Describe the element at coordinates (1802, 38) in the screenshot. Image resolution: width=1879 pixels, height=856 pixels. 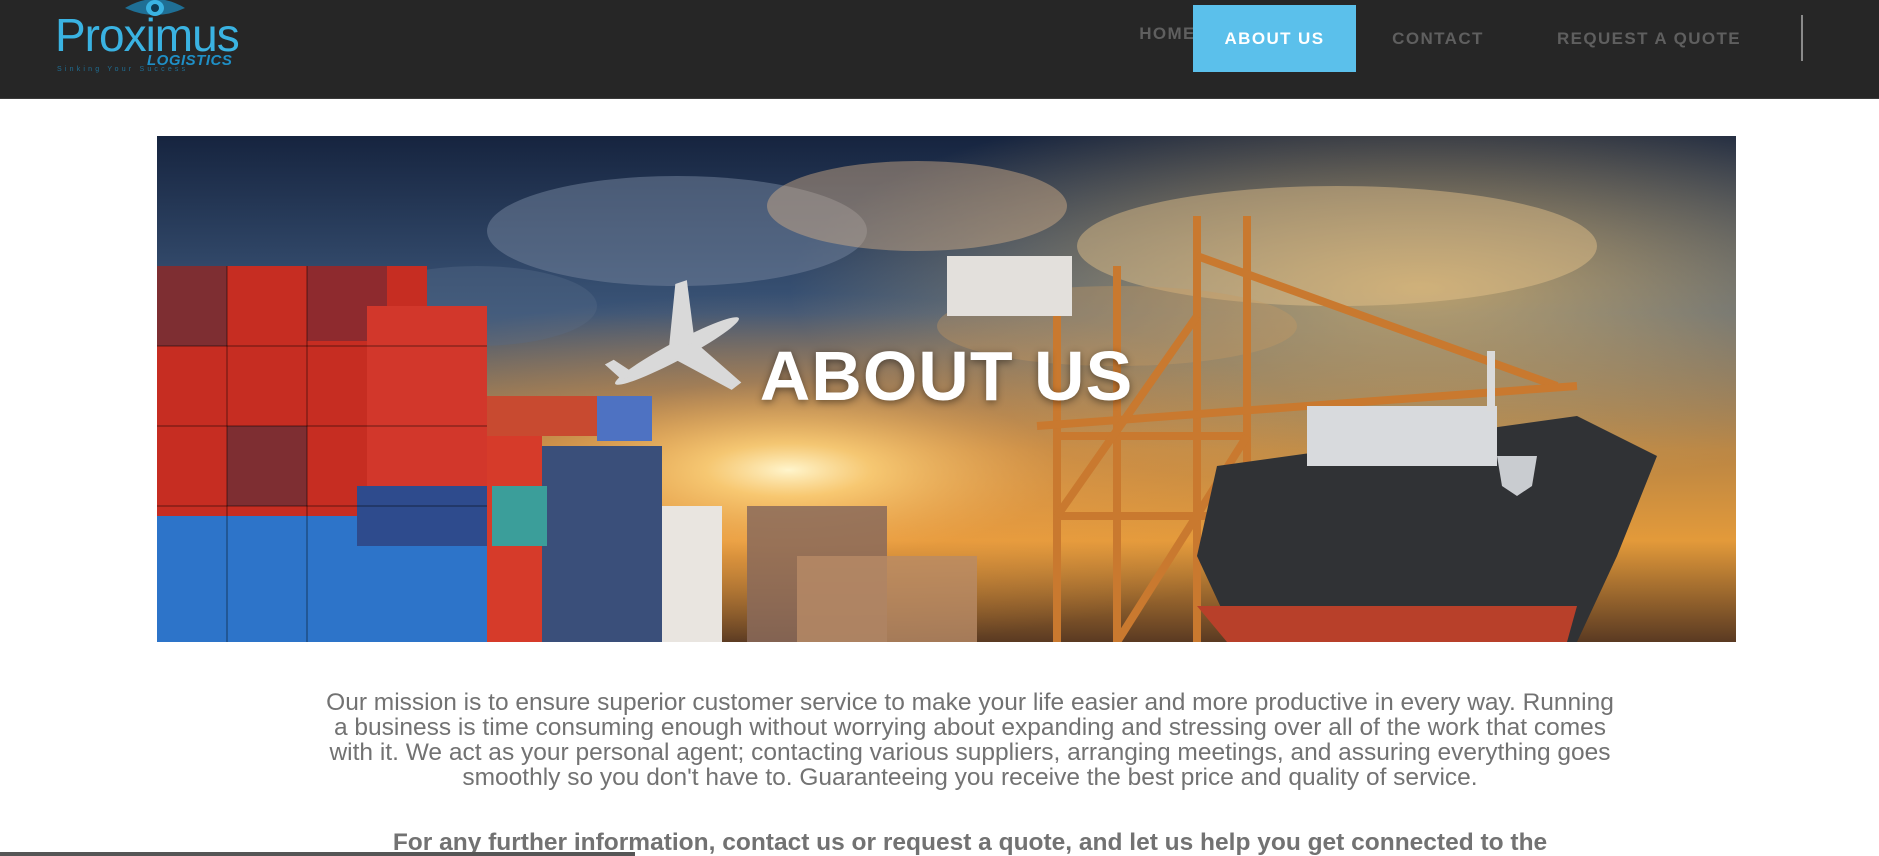
I see `nav-divider` at that location.